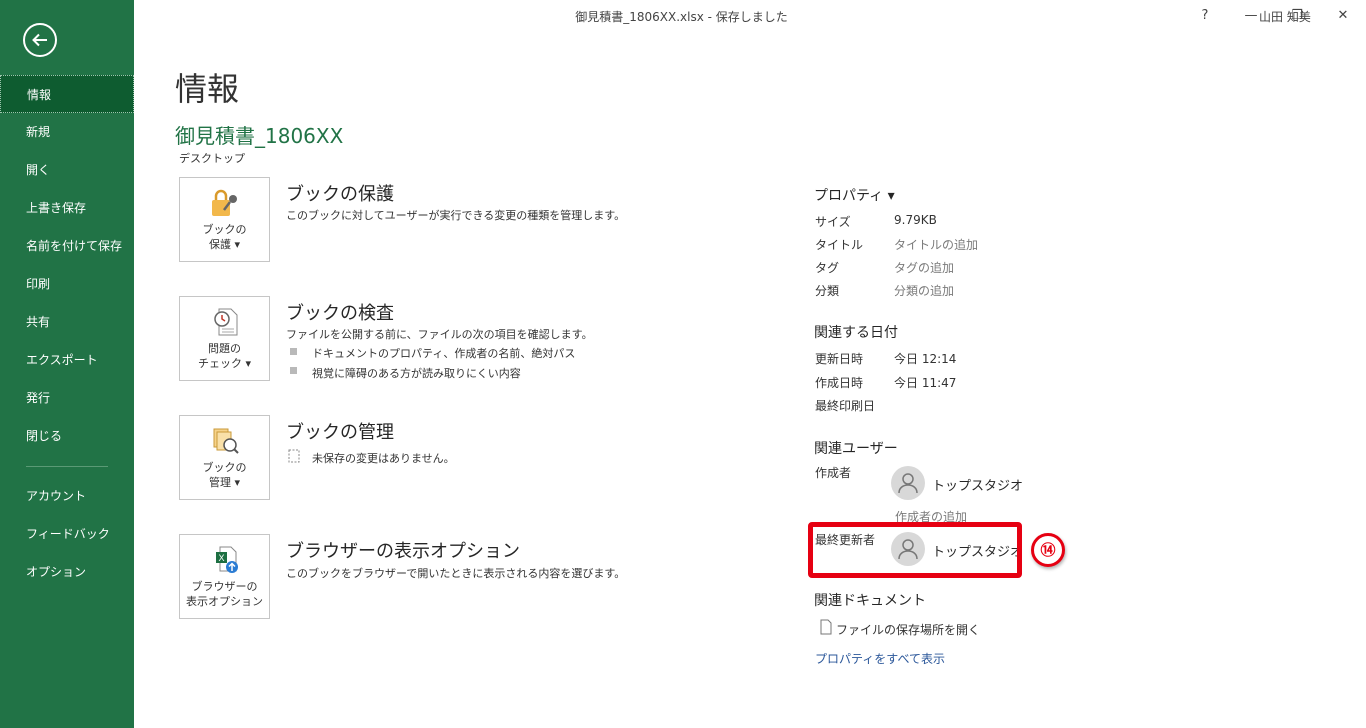 This screenshot has height=728, width=1366. What do you see at coordinates (67, 94) in the screenshot?
I see `nav-info: 情報` at bounding box center [67, 94].